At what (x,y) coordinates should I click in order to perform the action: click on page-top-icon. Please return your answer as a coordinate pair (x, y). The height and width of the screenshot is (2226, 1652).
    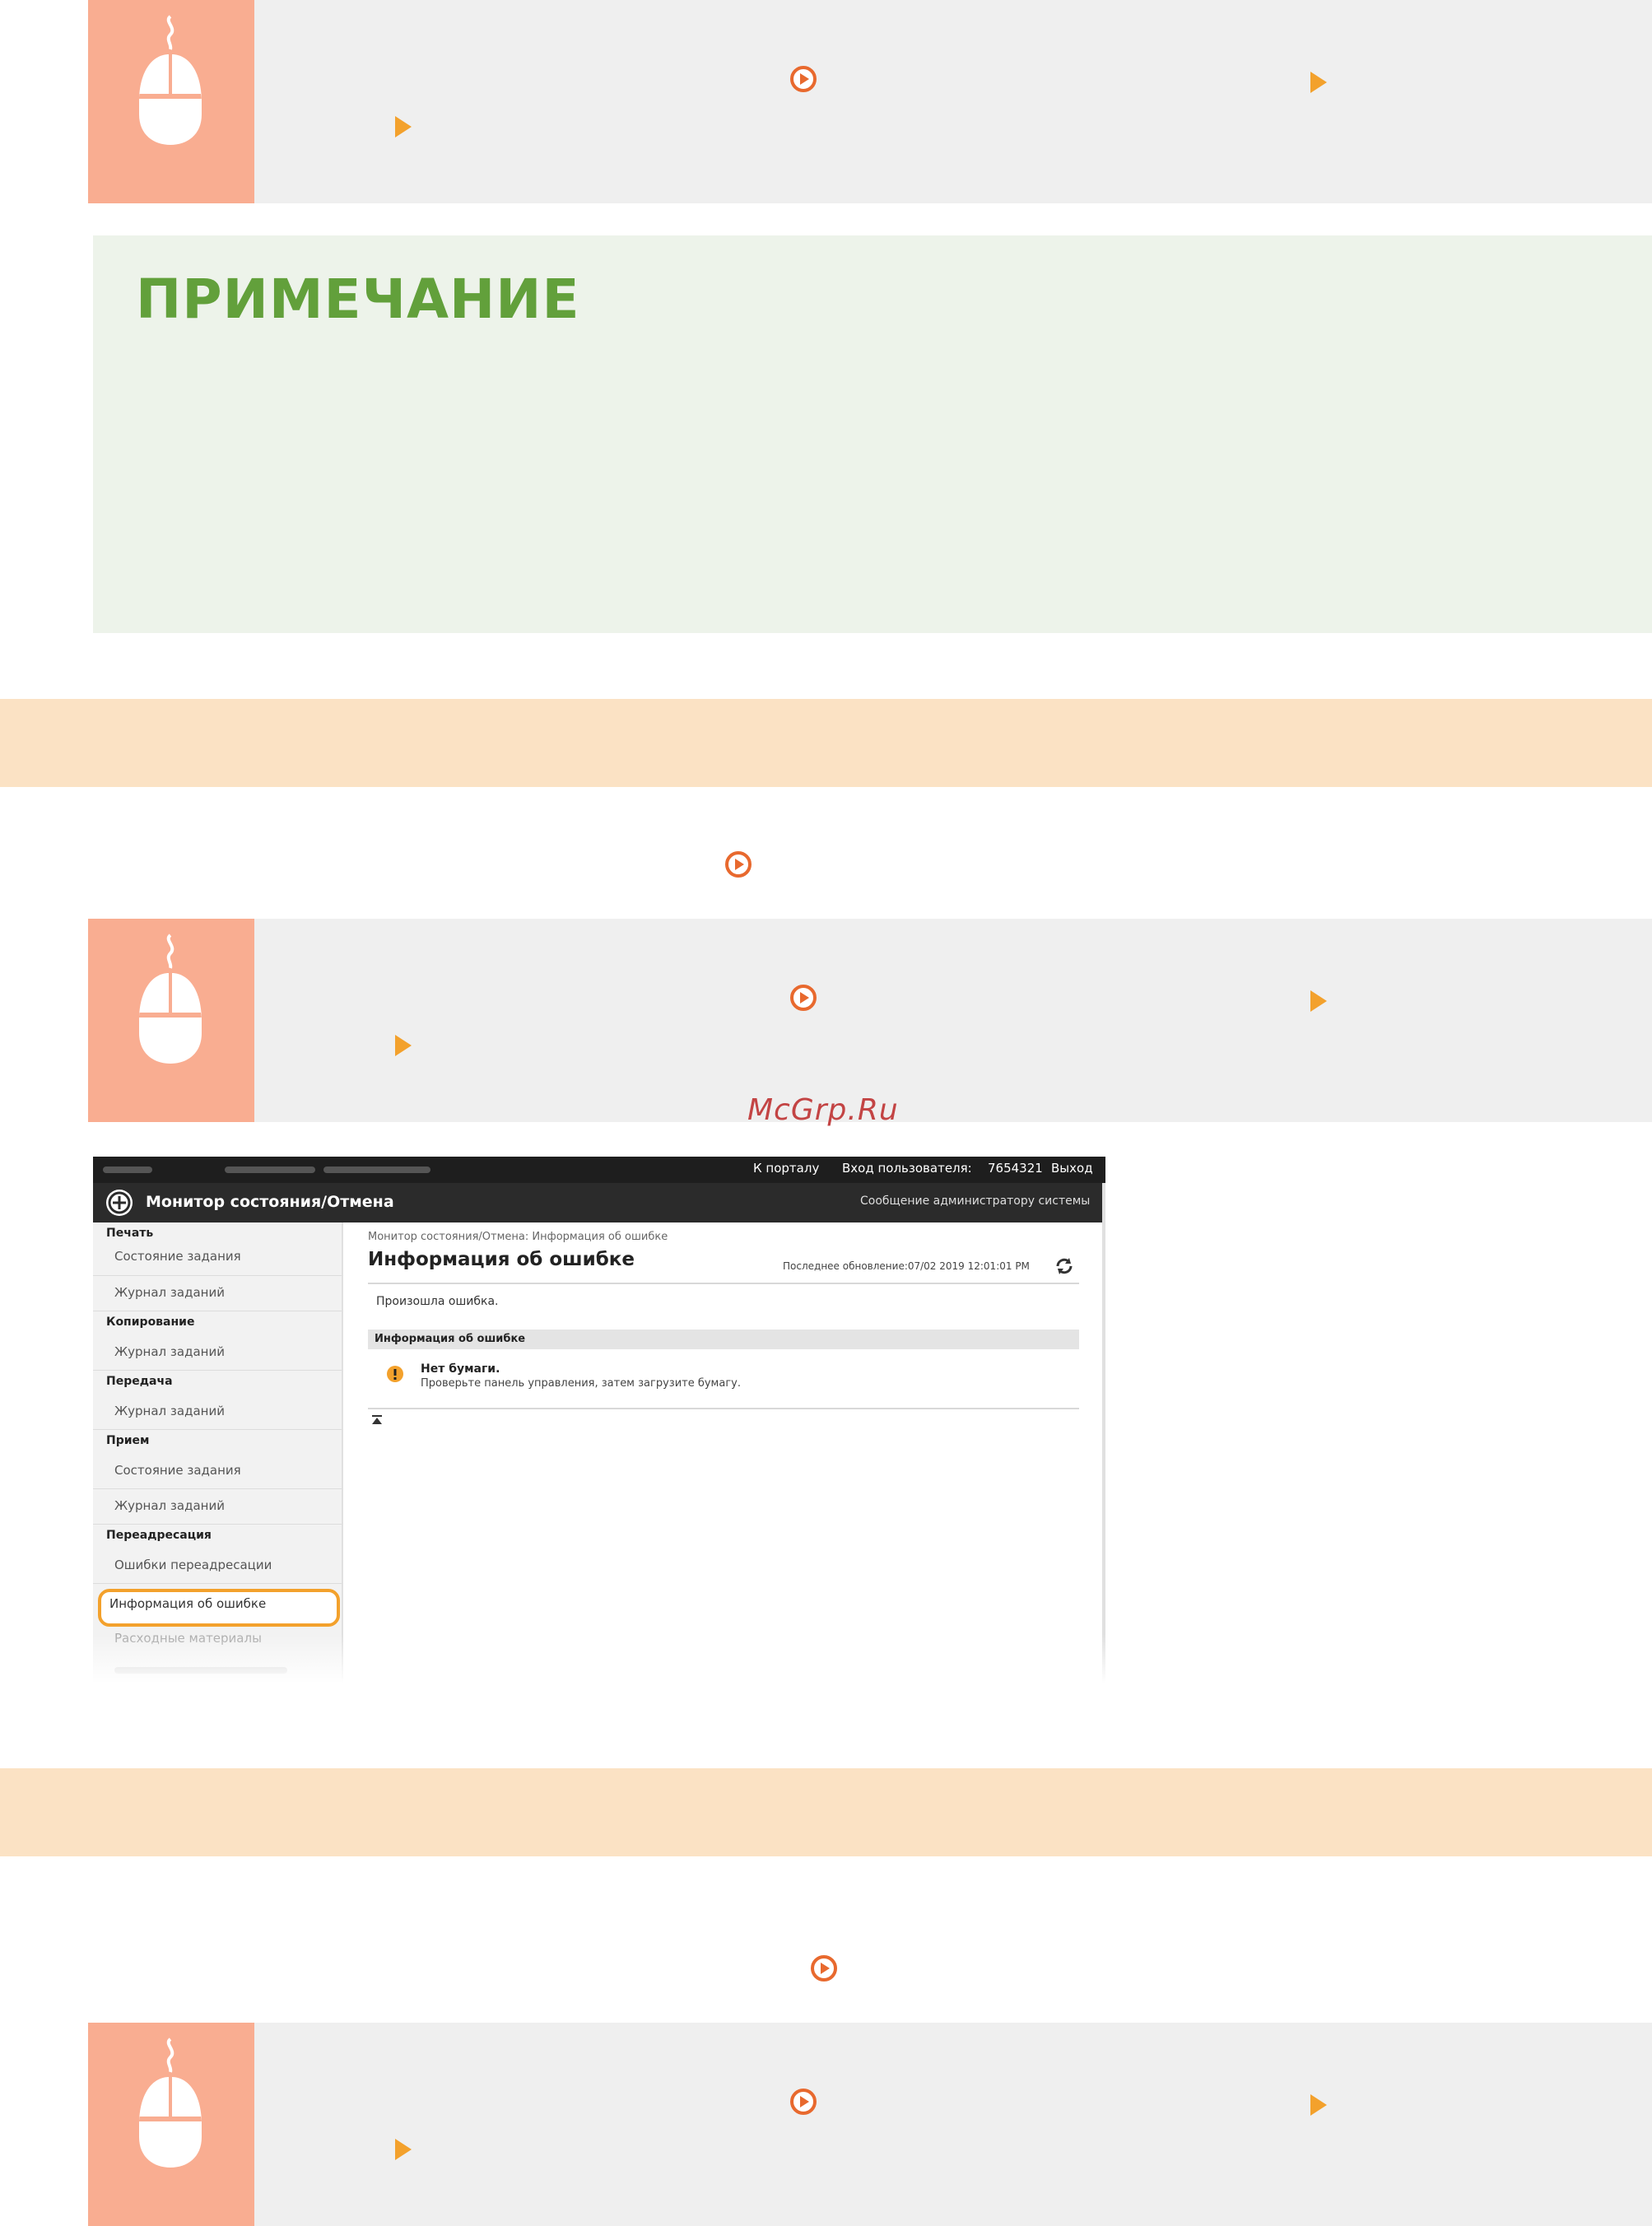
    Looking at the image, I should click on (377, 1420).